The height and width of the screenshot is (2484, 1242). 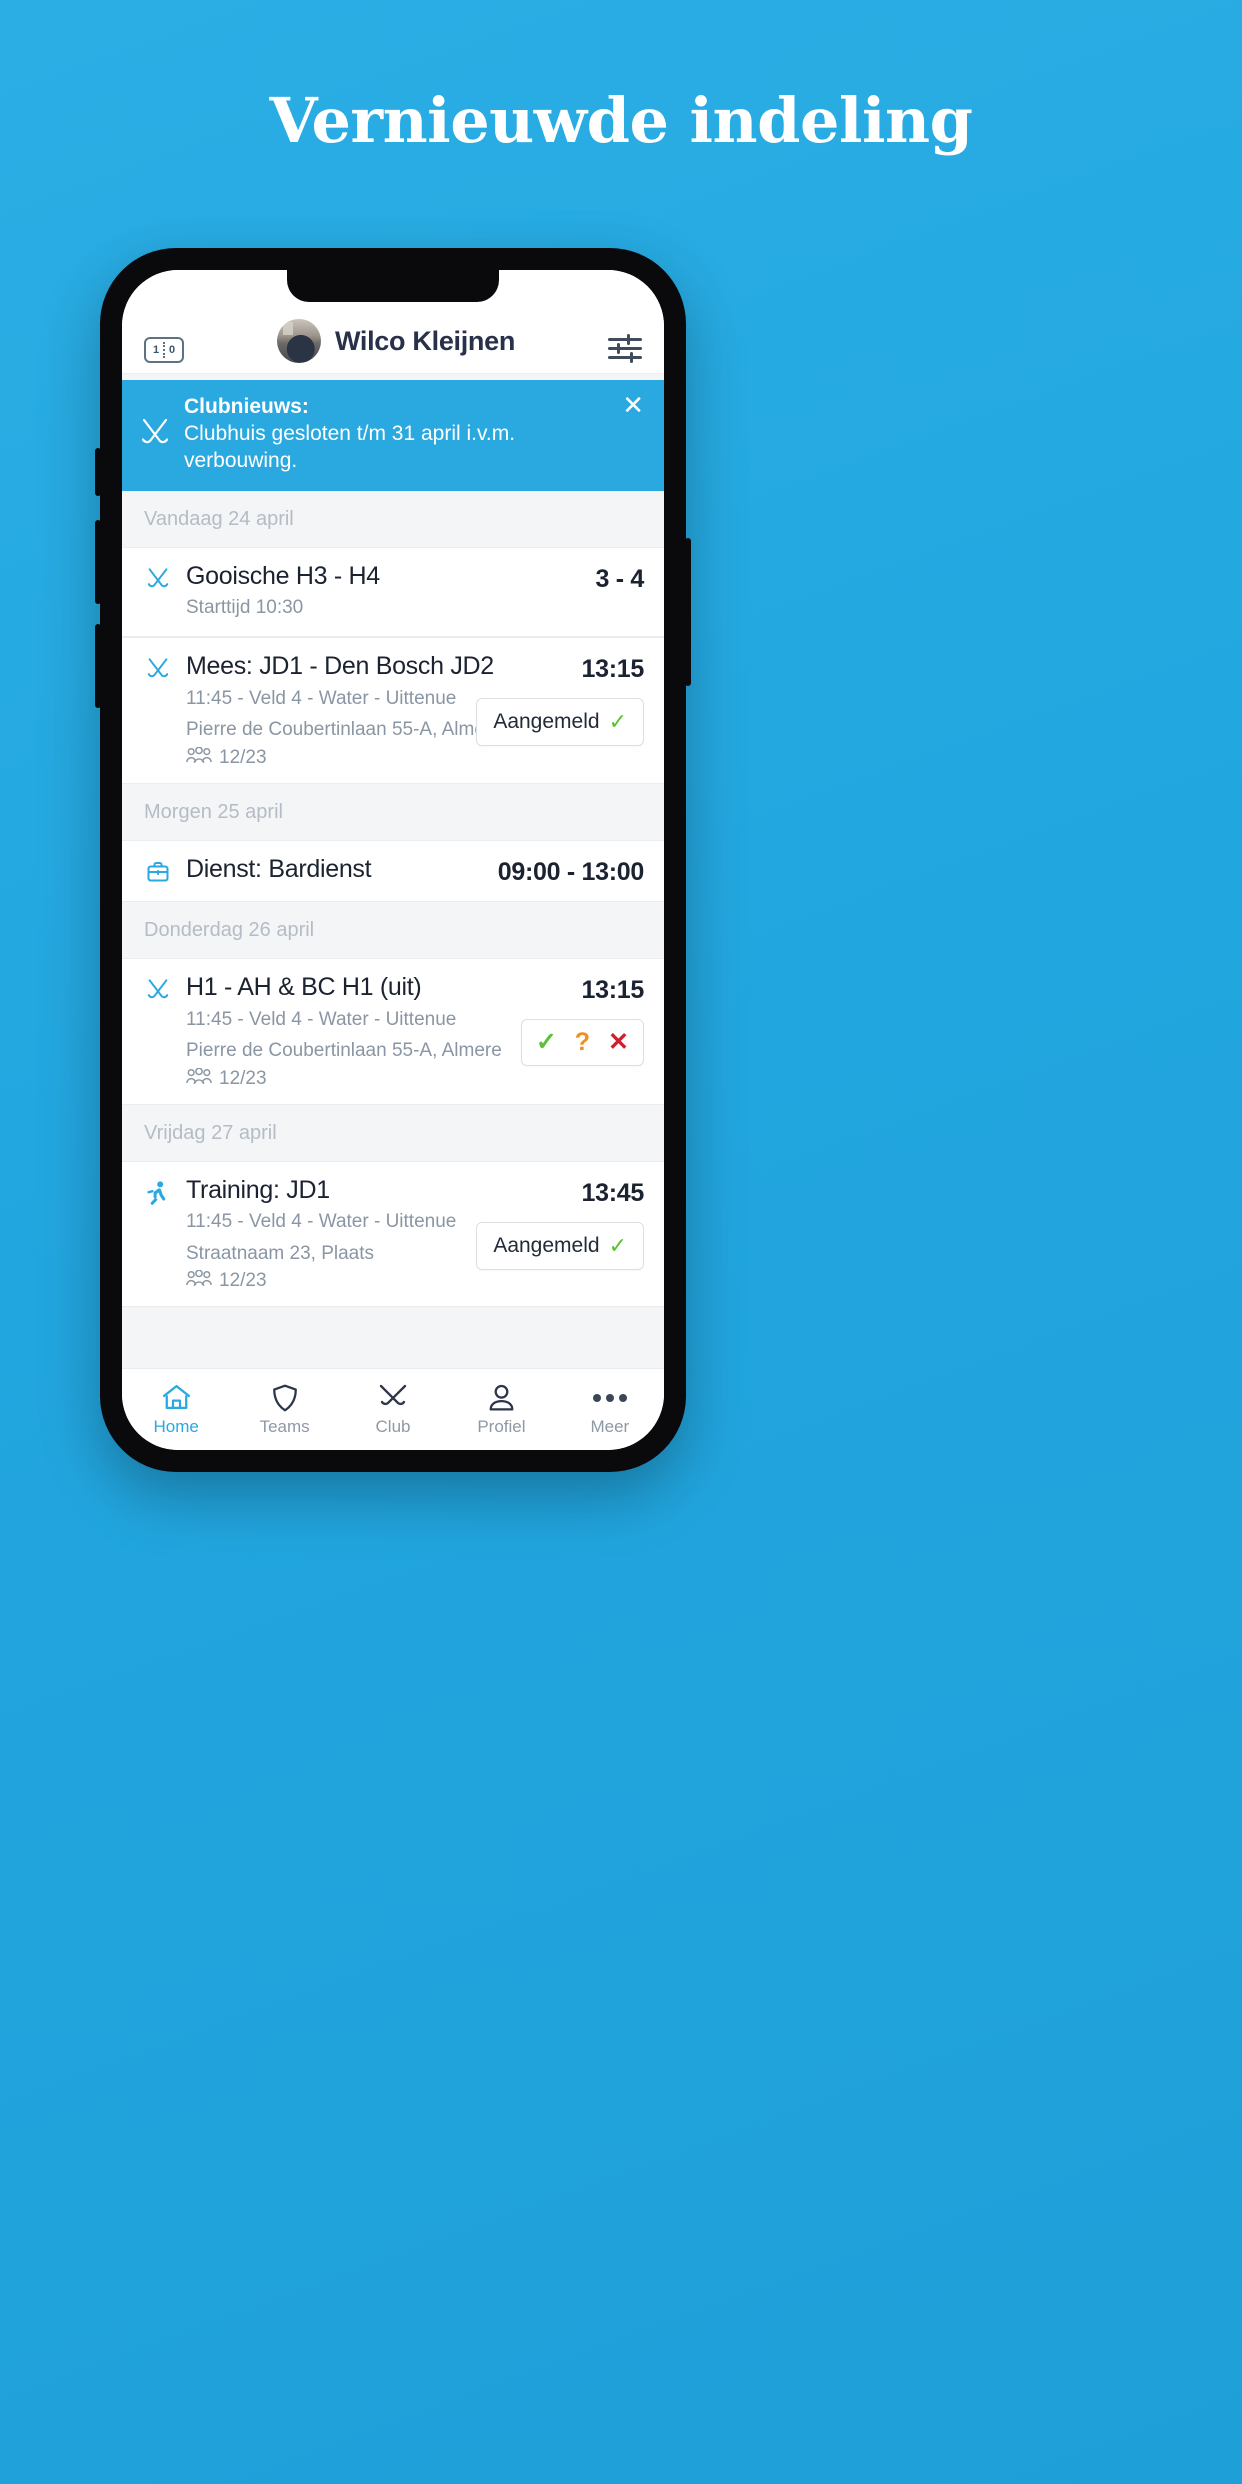 What do you see at coordinates (393, 929) in the screenshot?
I see `day-header: Donderdag 26 april` at bounding box center [393, 929].